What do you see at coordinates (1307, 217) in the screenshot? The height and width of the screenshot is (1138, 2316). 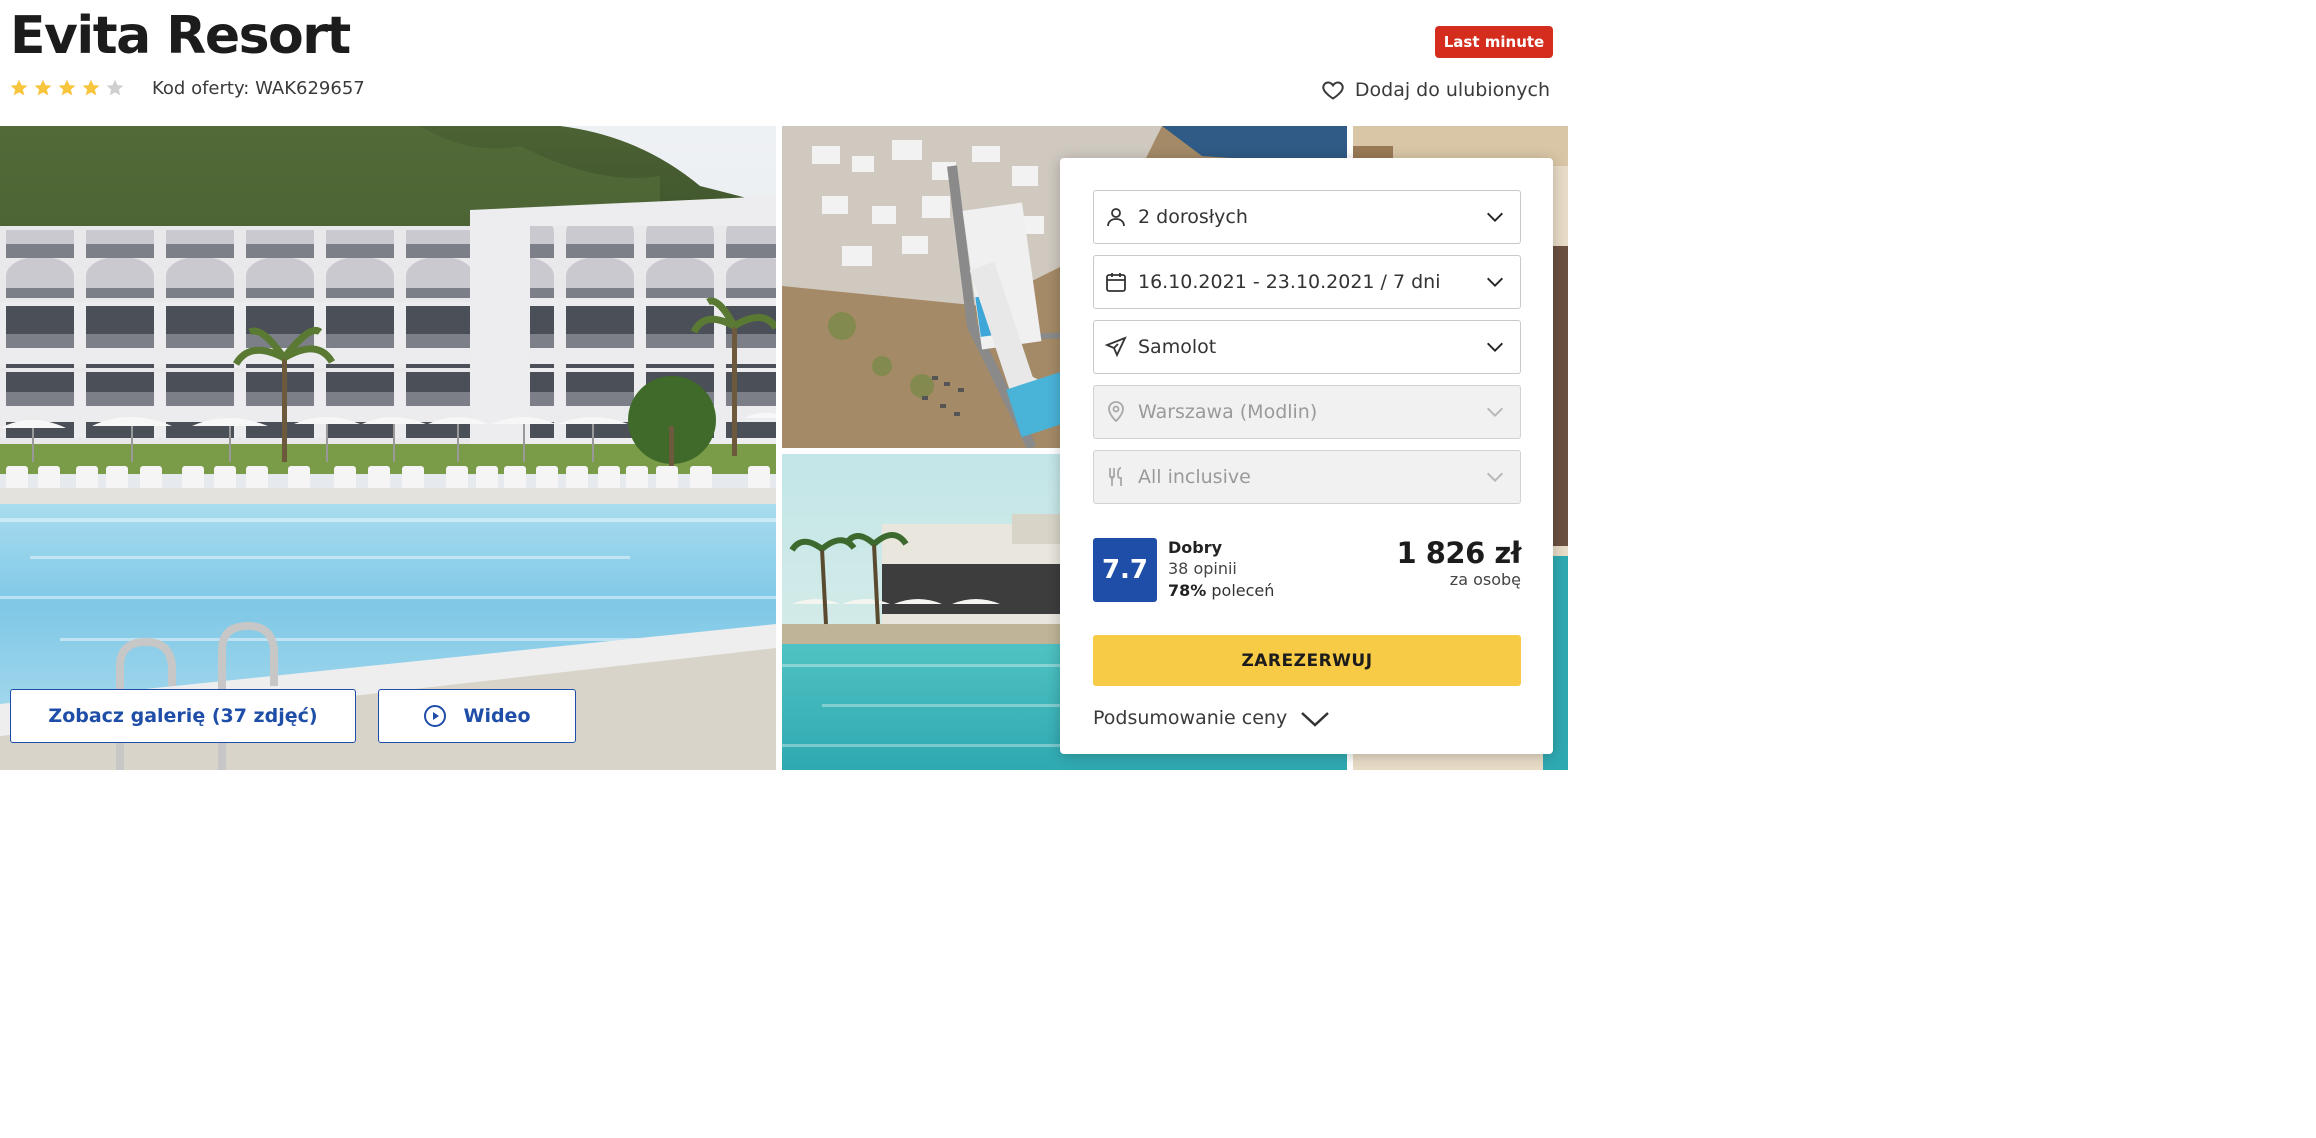 I see `travelers-select: 2 dorosłych` at bounding box center [1307, 217].